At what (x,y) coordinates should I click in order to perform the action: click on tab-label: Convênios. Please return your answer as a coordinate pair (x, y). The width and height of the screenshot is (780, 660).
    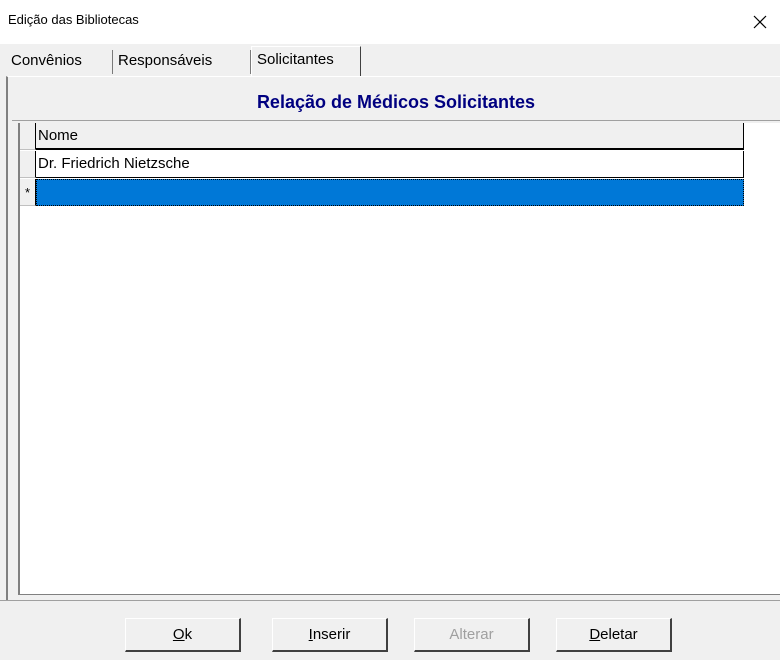
    Looking at the image, I should click on (46, 60).